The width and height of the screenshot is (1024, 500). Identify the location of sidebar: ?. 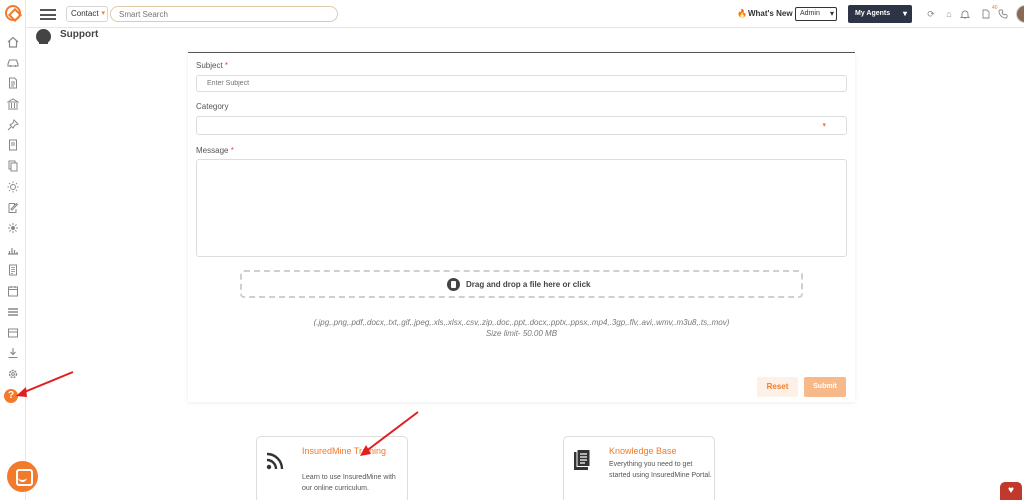
(19, 250).